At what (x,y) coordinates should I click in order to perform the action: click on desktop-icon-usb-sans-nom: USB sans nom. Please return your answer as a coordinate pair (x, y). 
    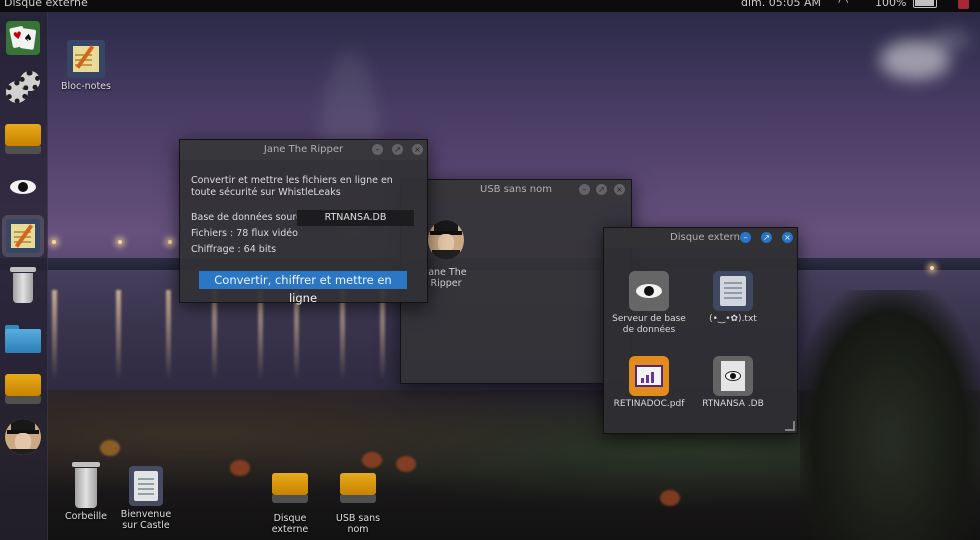
    Looking at the image, I should click on (358, 504).